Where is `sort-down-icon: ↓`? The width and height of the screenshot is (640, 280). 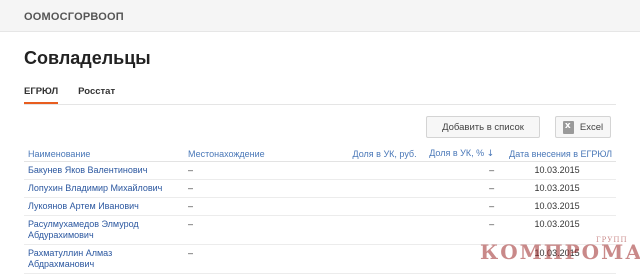 sort-down-icon: ↓ is located at coordinates (490, 154).